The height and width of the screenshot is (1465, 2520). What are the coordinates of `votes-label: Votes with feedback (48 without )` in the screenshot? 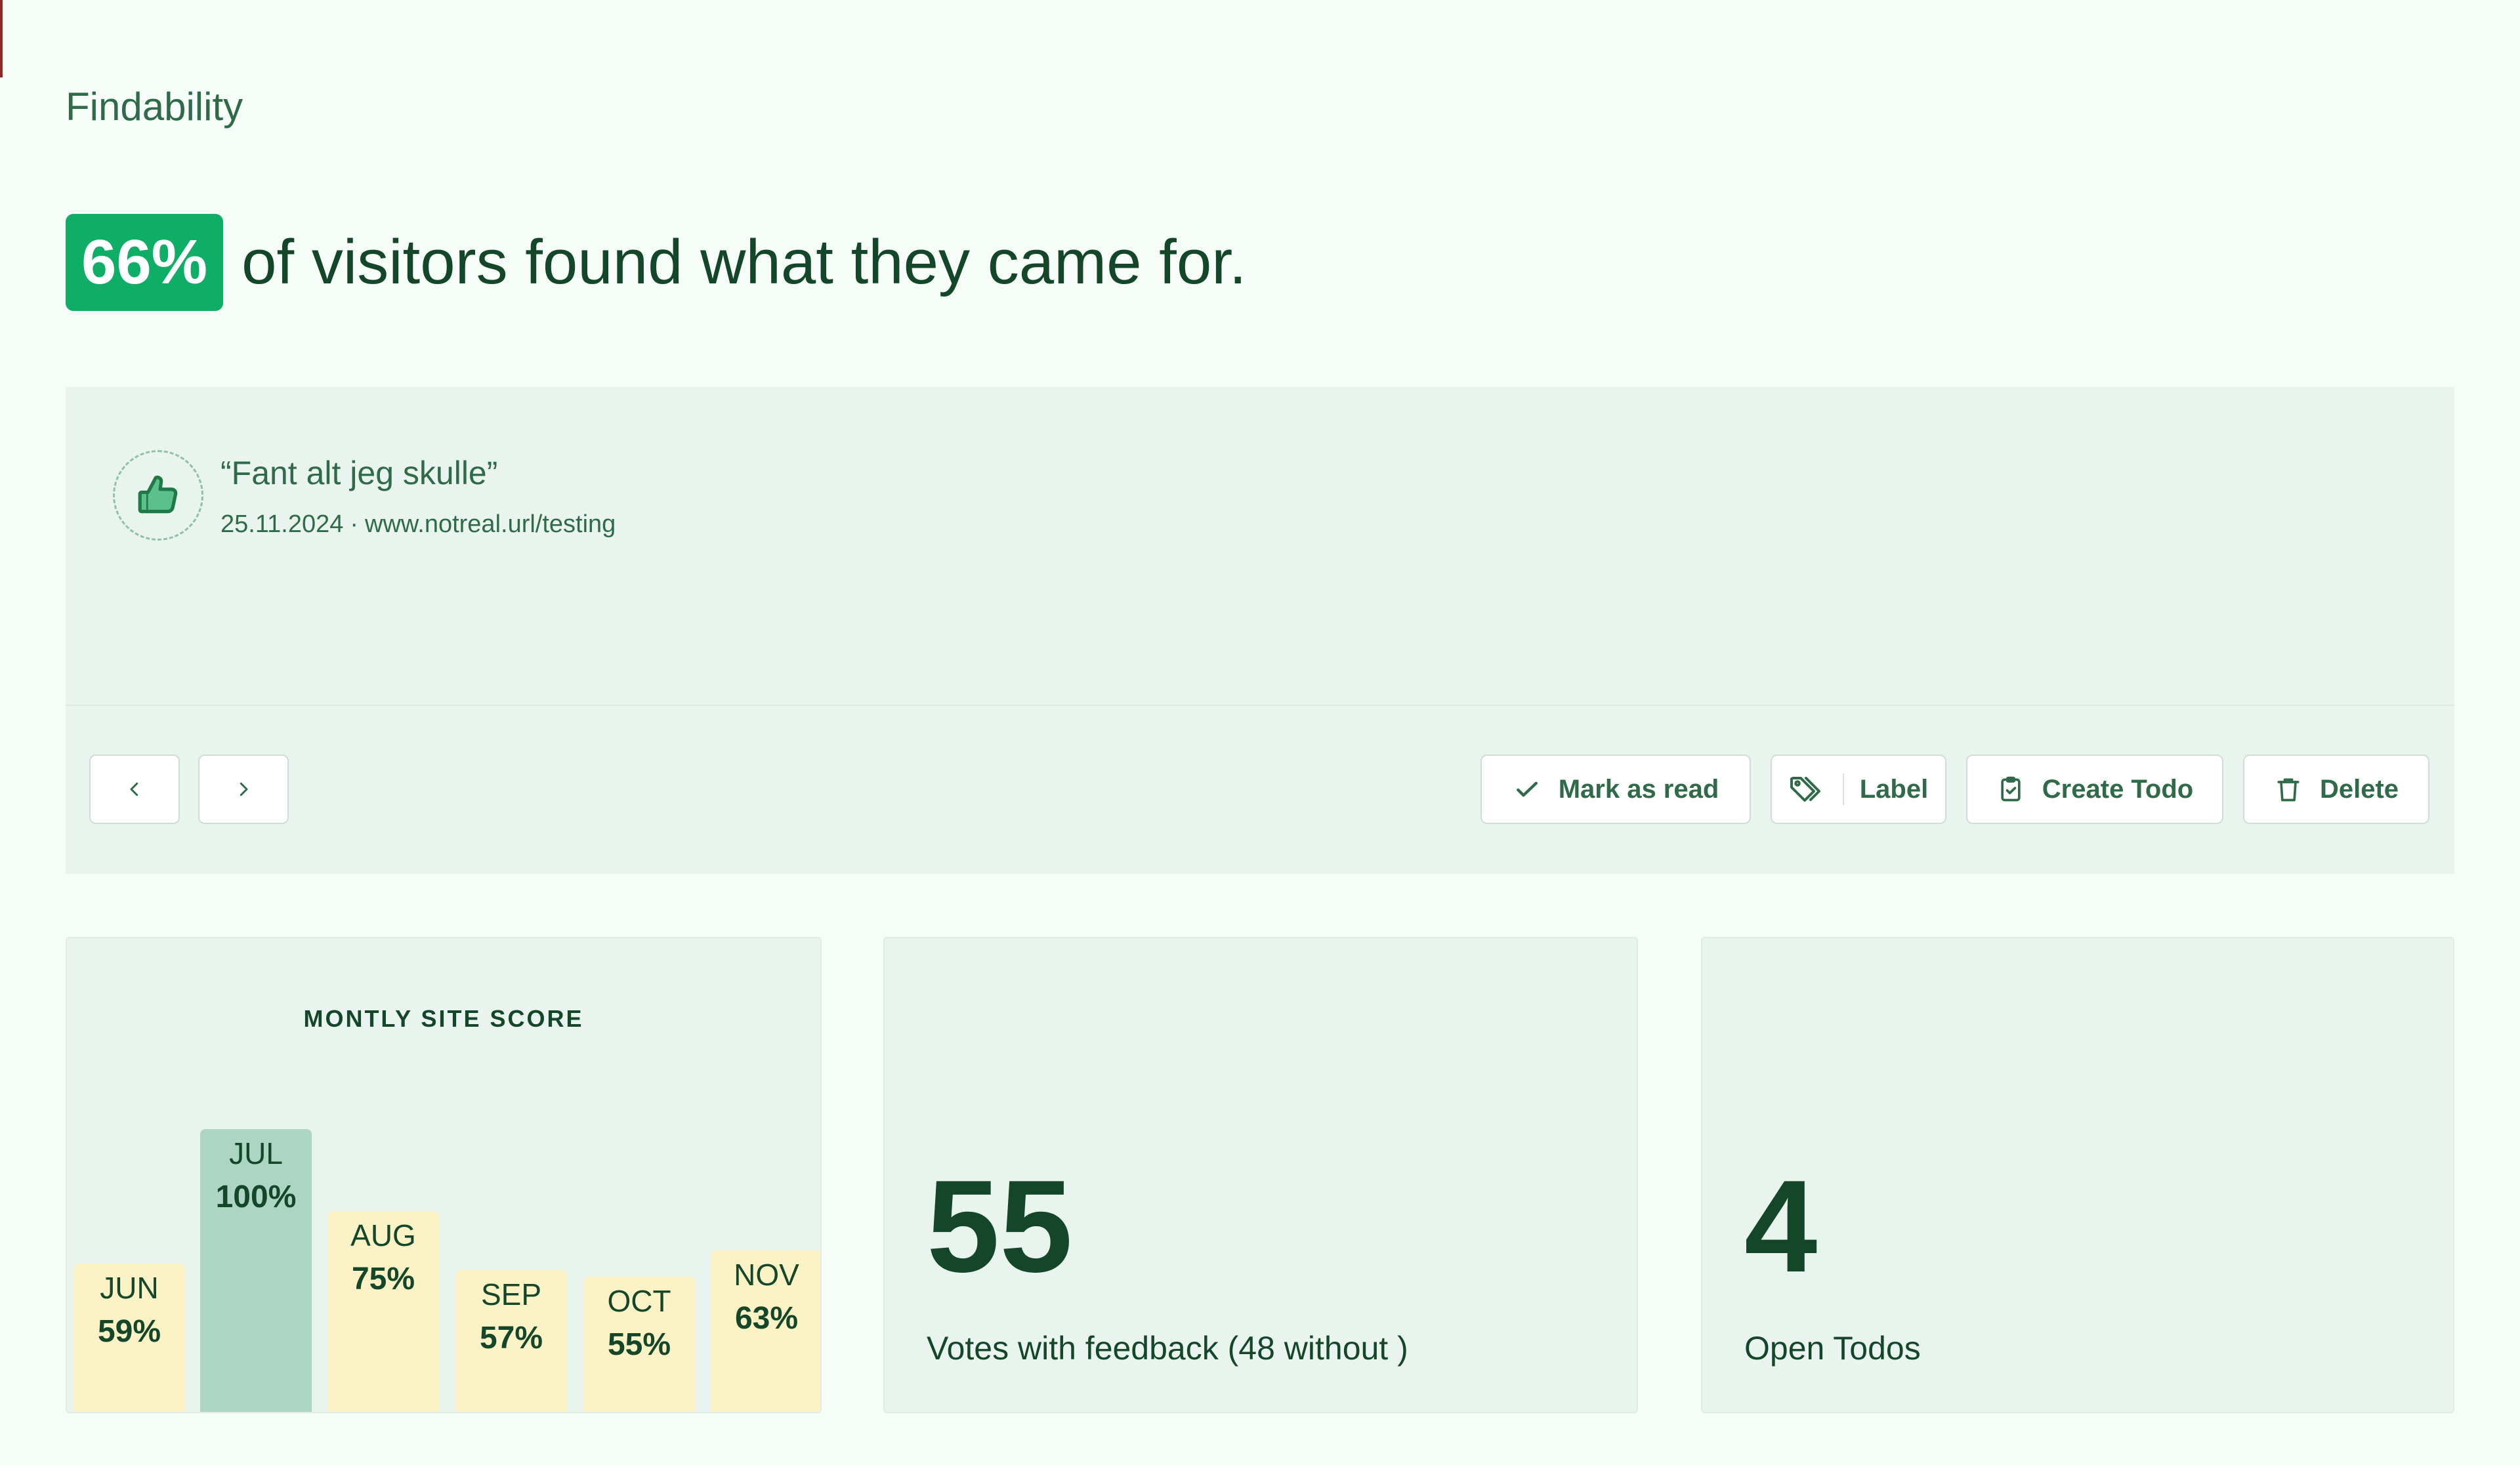 It's located at (1167, 1348).